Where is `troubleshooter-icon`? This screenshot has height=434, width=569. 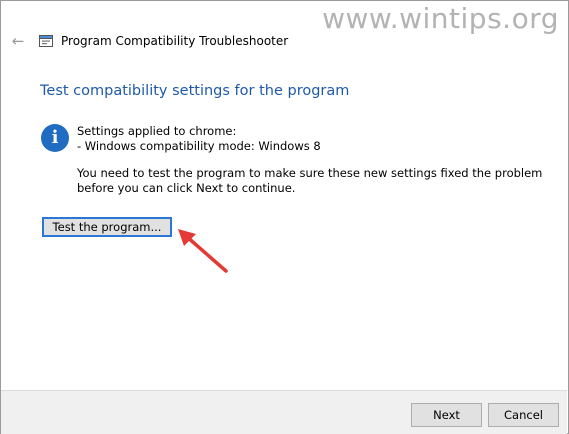
troubleshooter-icon is located at coordinates (46, 41).